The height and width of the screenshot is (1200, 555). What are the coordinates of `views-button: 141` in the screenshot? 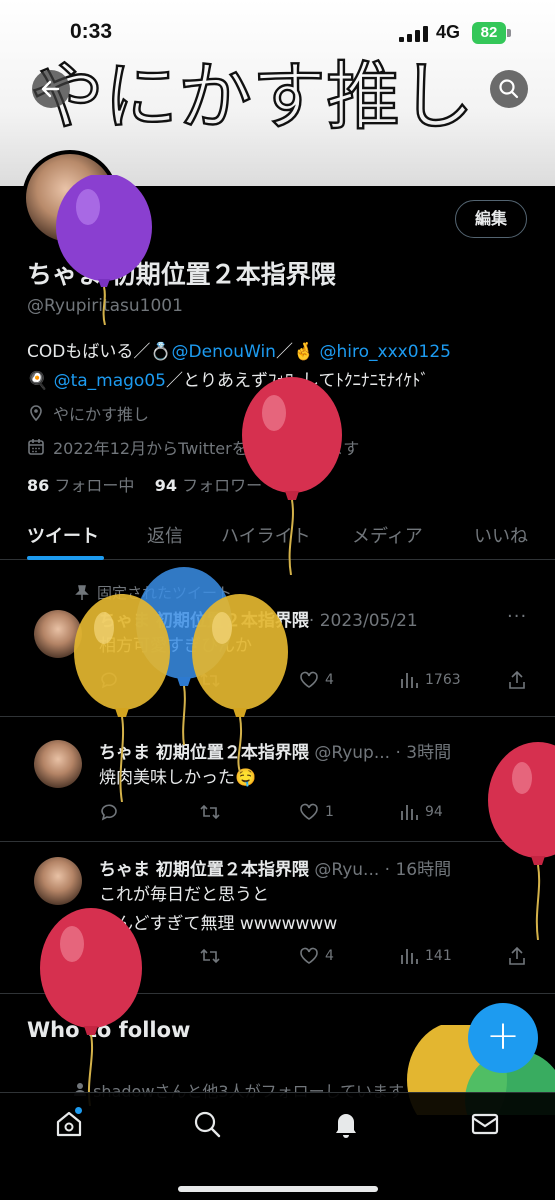 It's located at (425, 956).